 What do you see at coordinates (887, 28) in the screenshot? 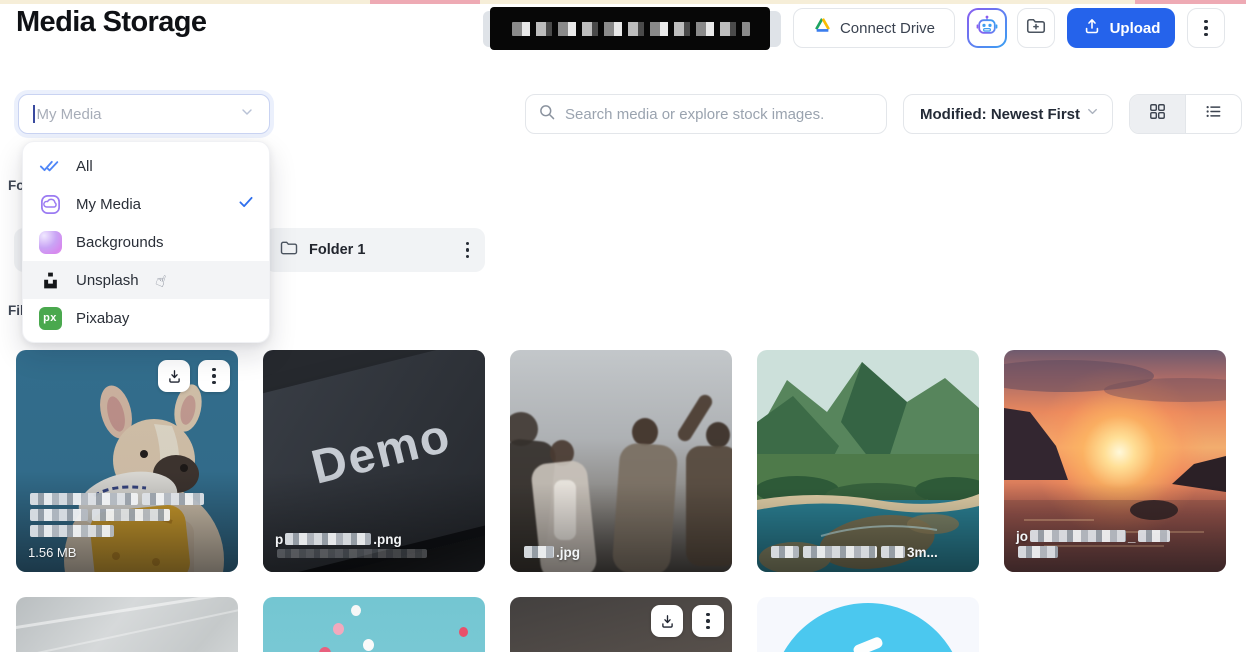
I see `connect-drive-label: Connect Drive` at bounding box center [887, 28].